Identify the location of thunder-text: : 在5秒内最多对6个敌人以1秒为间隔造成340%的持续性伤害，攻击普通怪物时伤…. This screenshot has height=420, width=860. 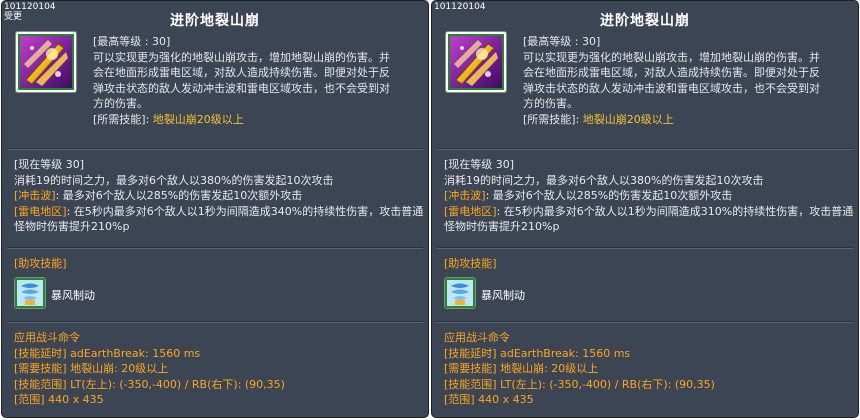
(219, 219).